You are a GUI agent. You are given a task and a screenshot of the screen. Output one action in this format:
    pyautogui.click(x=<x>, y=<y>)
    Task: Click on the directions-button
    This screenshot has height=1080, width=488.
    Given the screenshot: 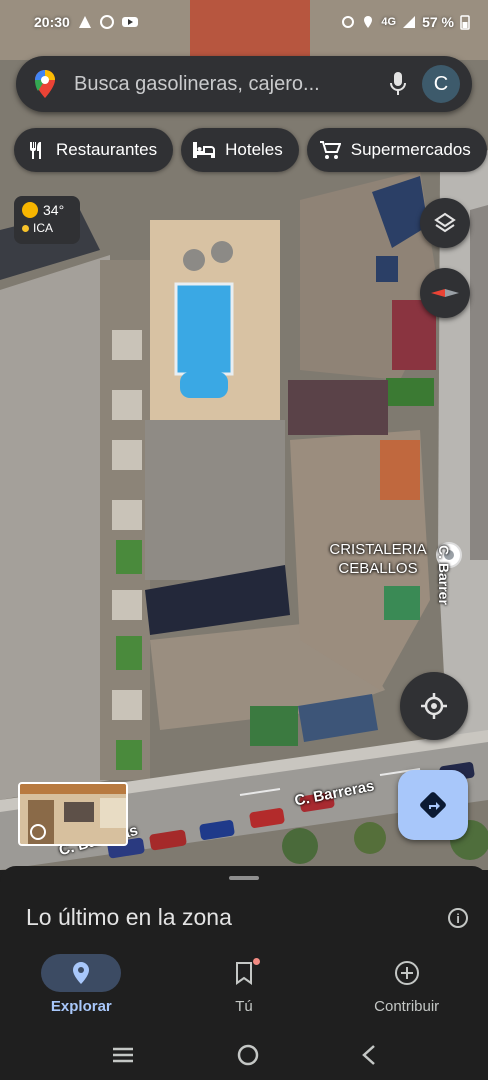 What is the action you would take?
    pyautogui.click(x=433, y=805)
    